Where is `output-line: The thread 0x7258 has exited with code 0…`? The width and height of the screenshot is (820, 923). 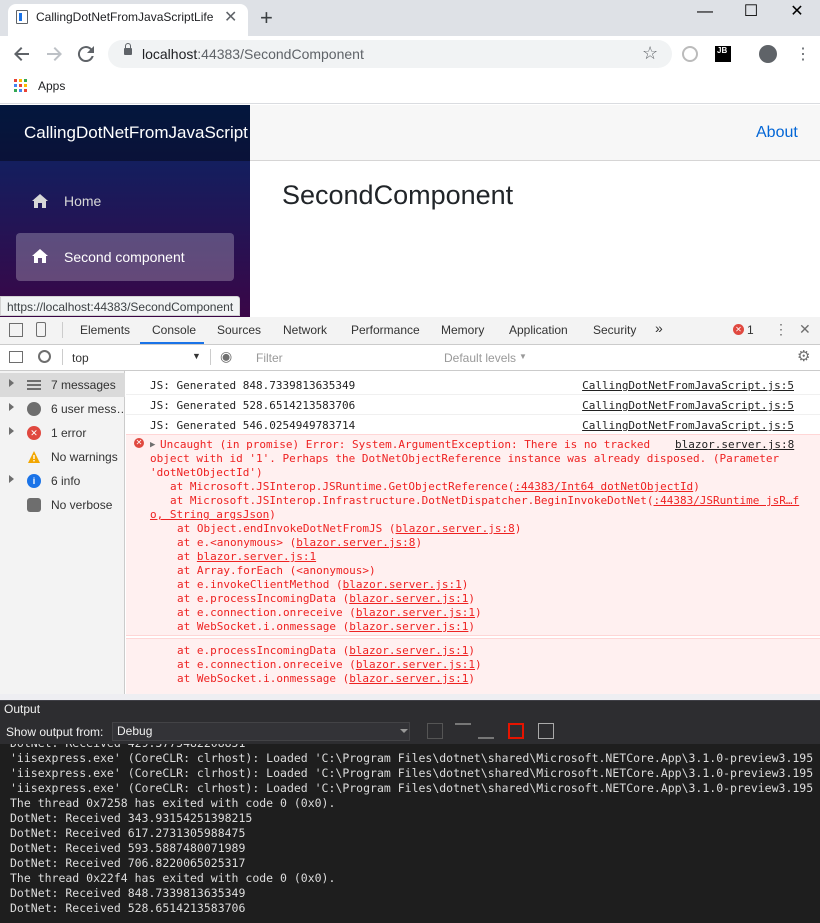 output-line: The thread 0x7258 has exited with code 0… is located at coordinates (173, 803).